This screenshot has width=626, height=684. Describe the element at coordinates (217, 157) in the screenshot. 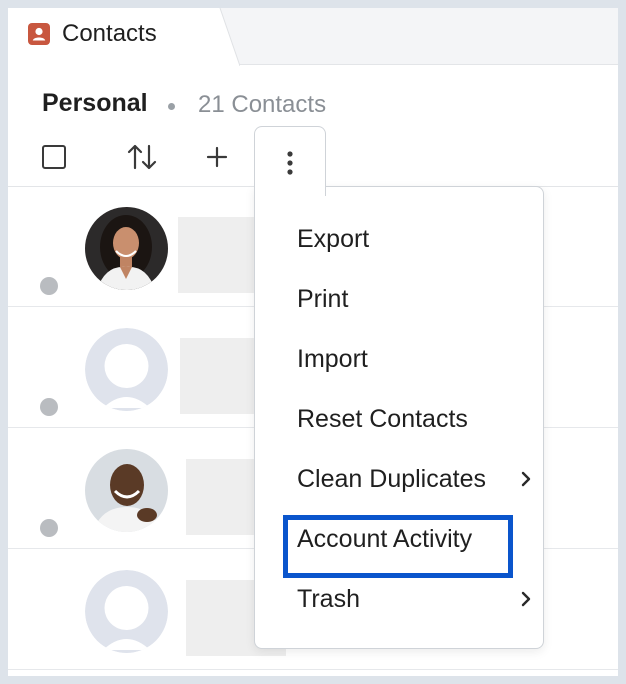

I see `plus-icon` at that location.